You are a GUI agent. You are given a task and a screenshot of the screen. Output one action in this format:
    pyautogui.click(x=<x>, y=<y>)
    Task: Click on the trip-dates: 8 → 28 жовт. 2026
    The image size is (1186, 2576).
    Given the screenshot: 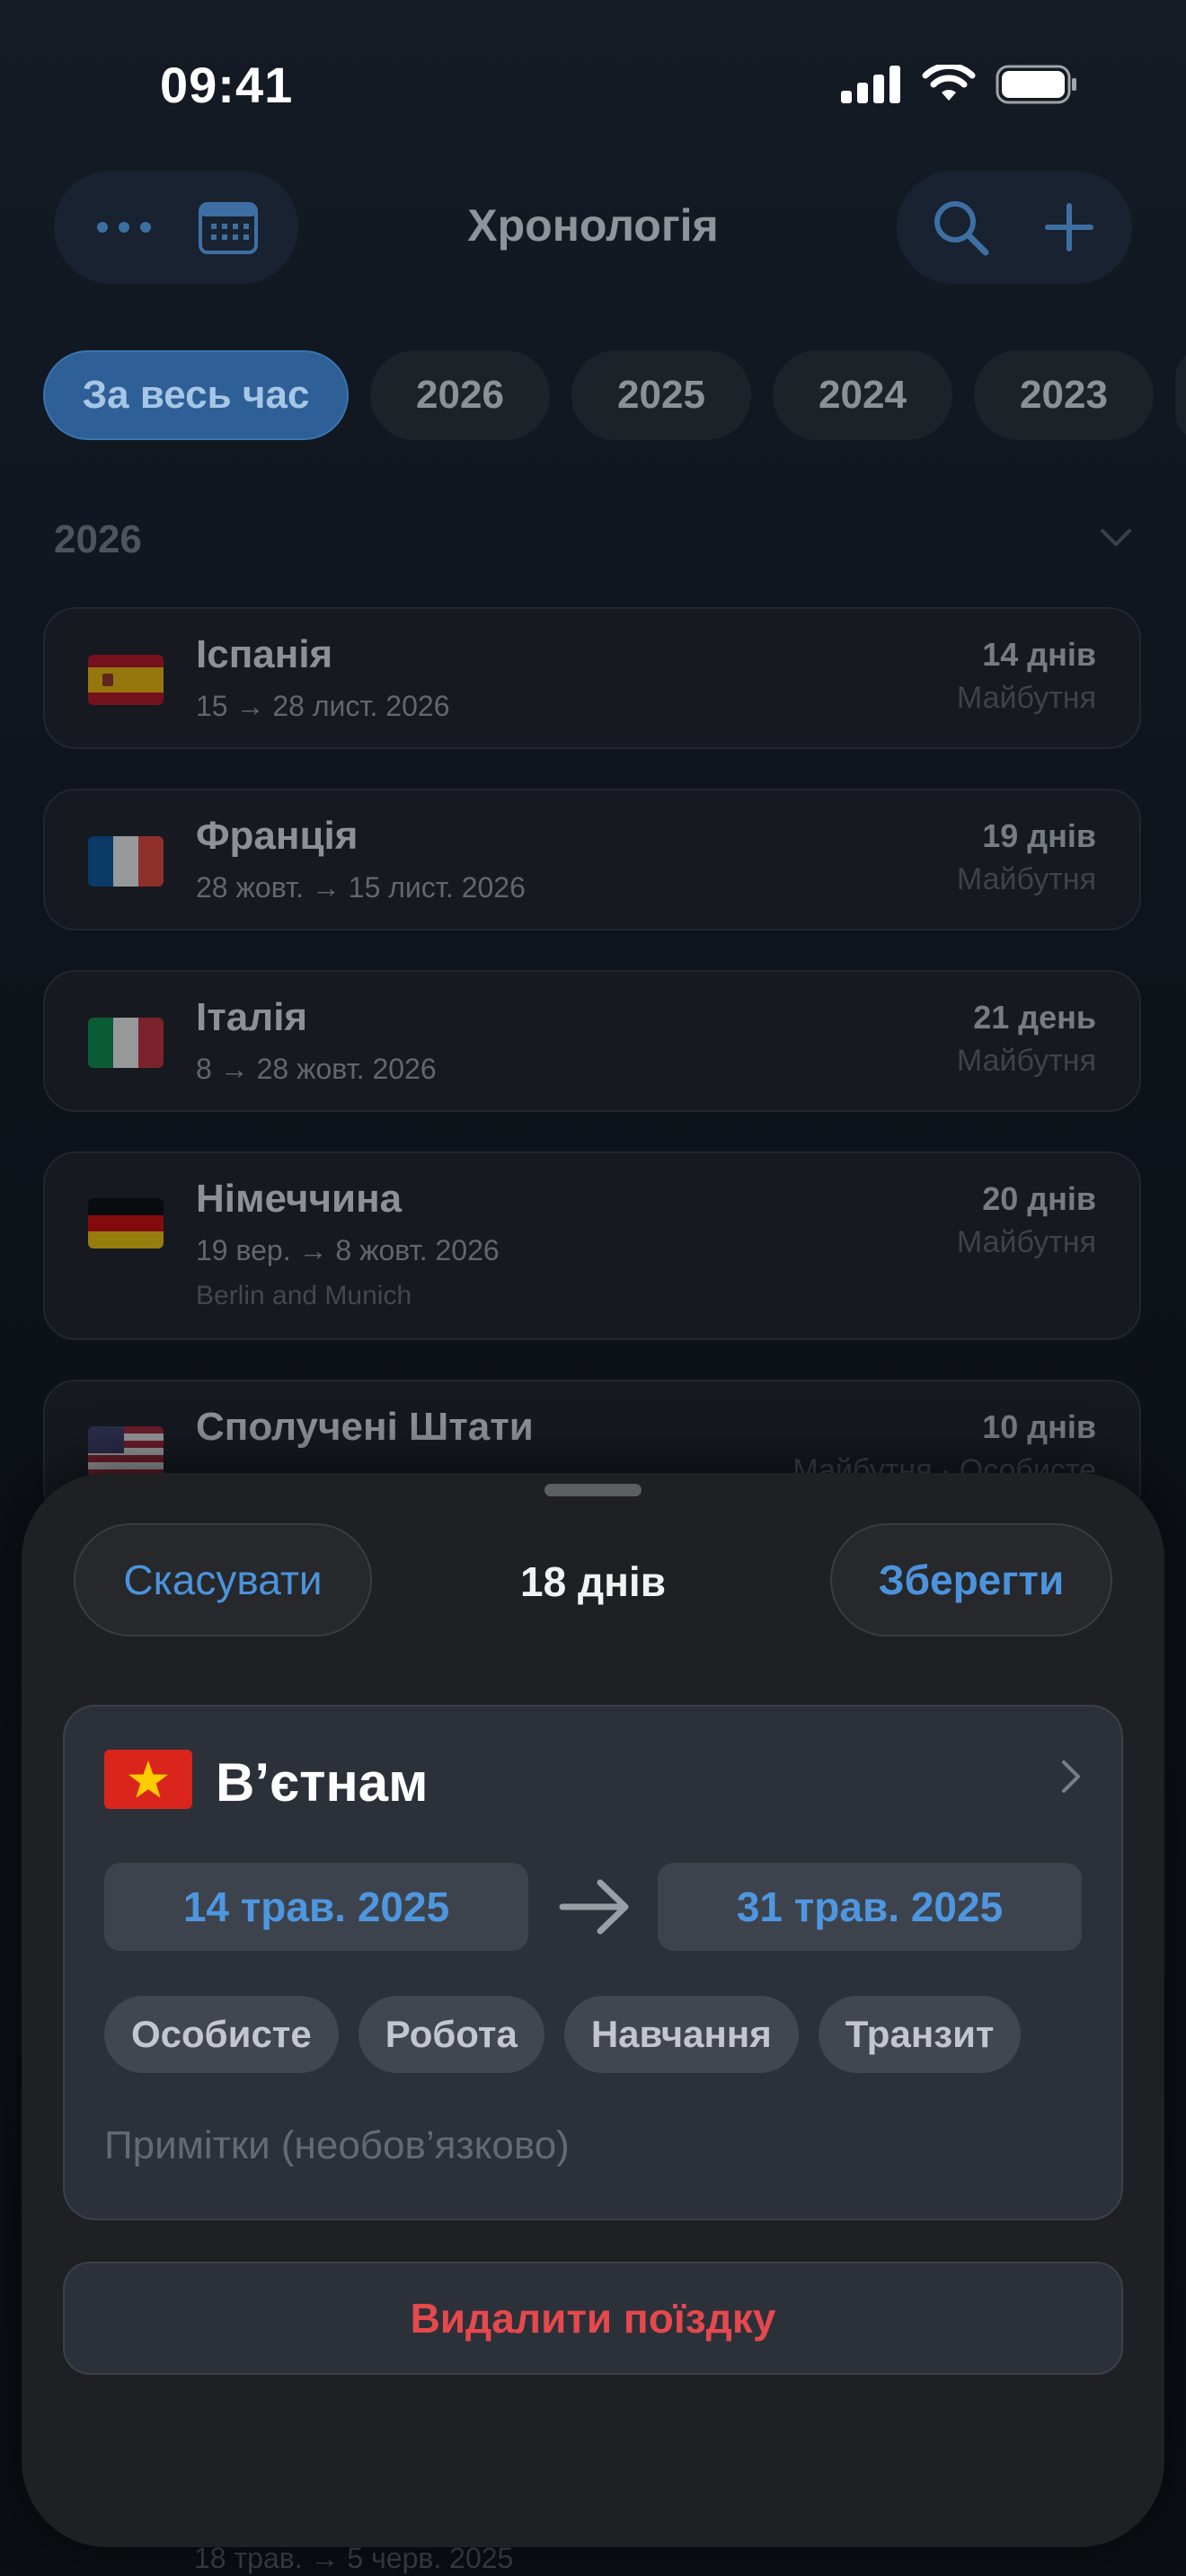 What is the action you would take?
    pyautogui.click(x=316, y=1069)
    